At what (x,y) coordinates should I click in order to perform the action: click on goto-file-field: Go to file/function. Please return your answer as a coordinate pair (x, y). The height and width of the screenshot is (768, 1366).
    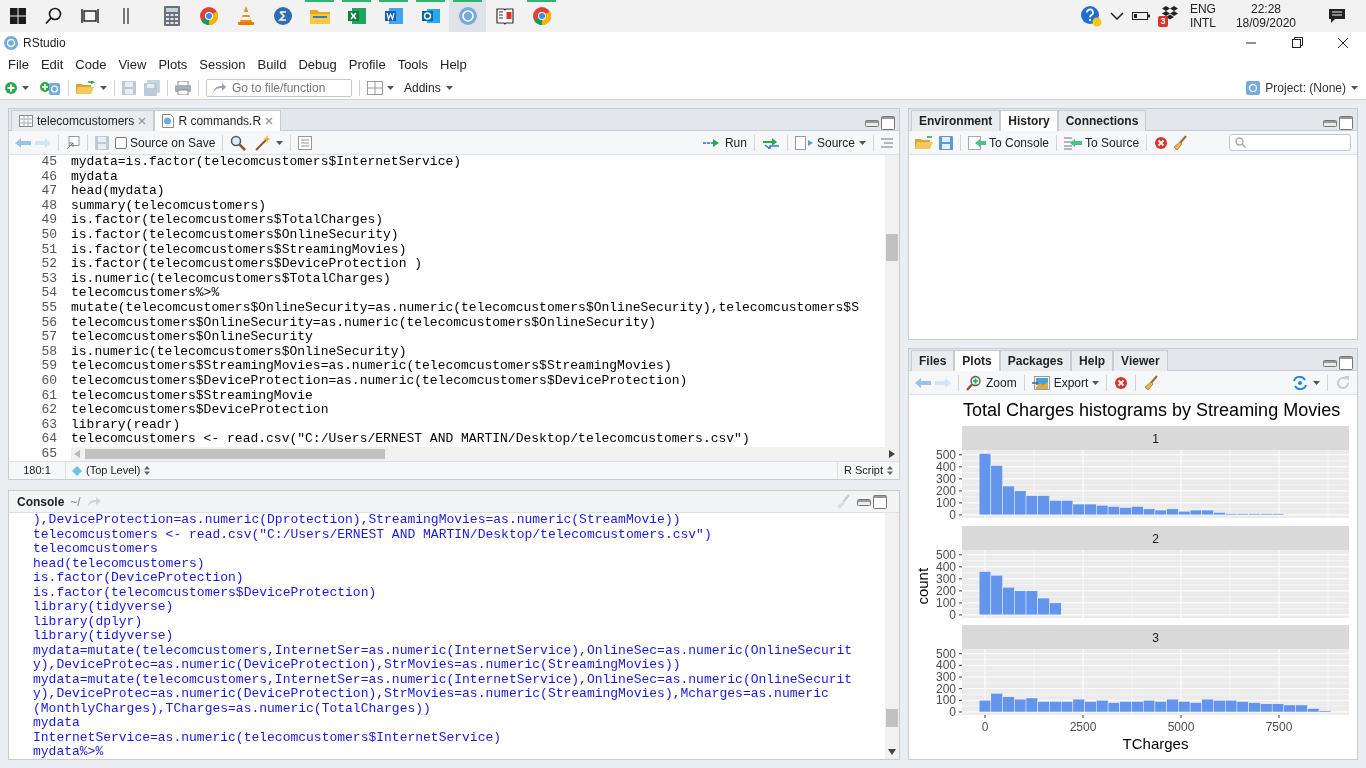
    Looking at the image, I should click on (279, 87).